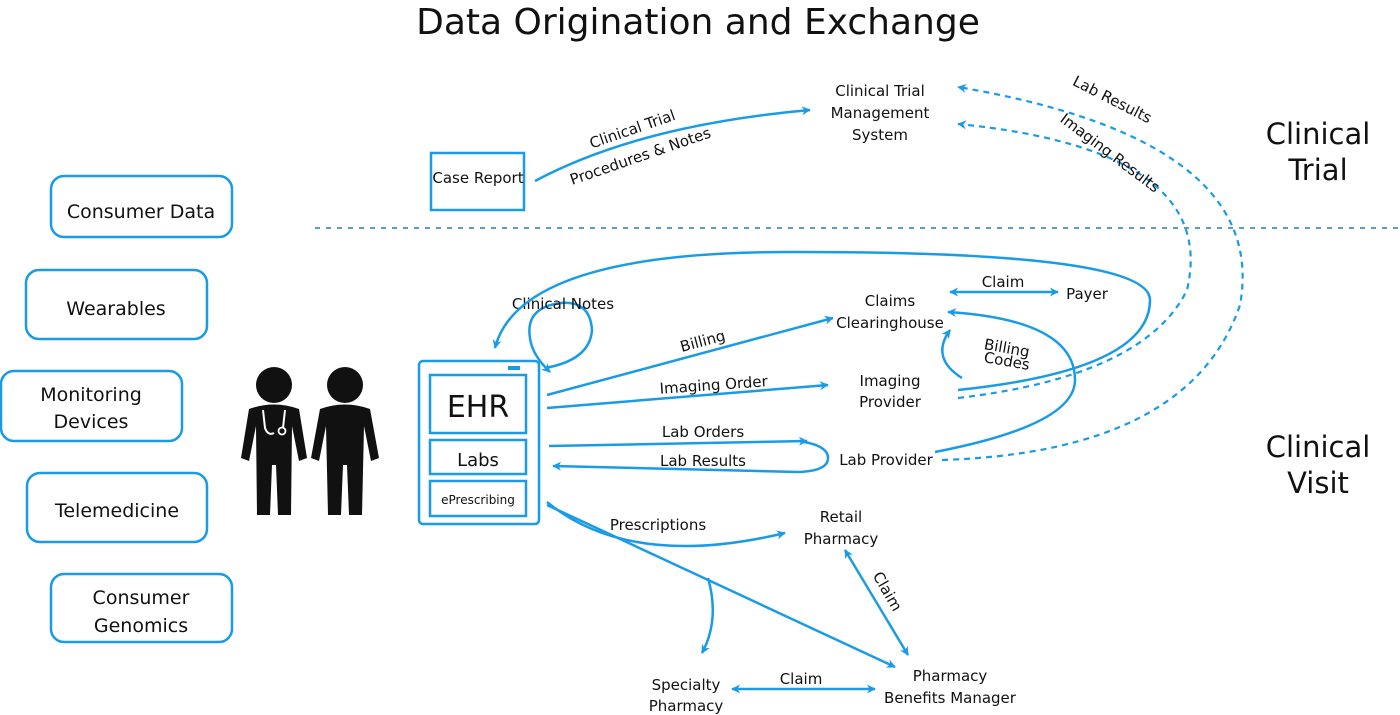  What do you see at coordinates (1318, 465) in the screenshot?
I see `section-clinical-visit: Clinical Visit` at bounding box center [1318, 465].